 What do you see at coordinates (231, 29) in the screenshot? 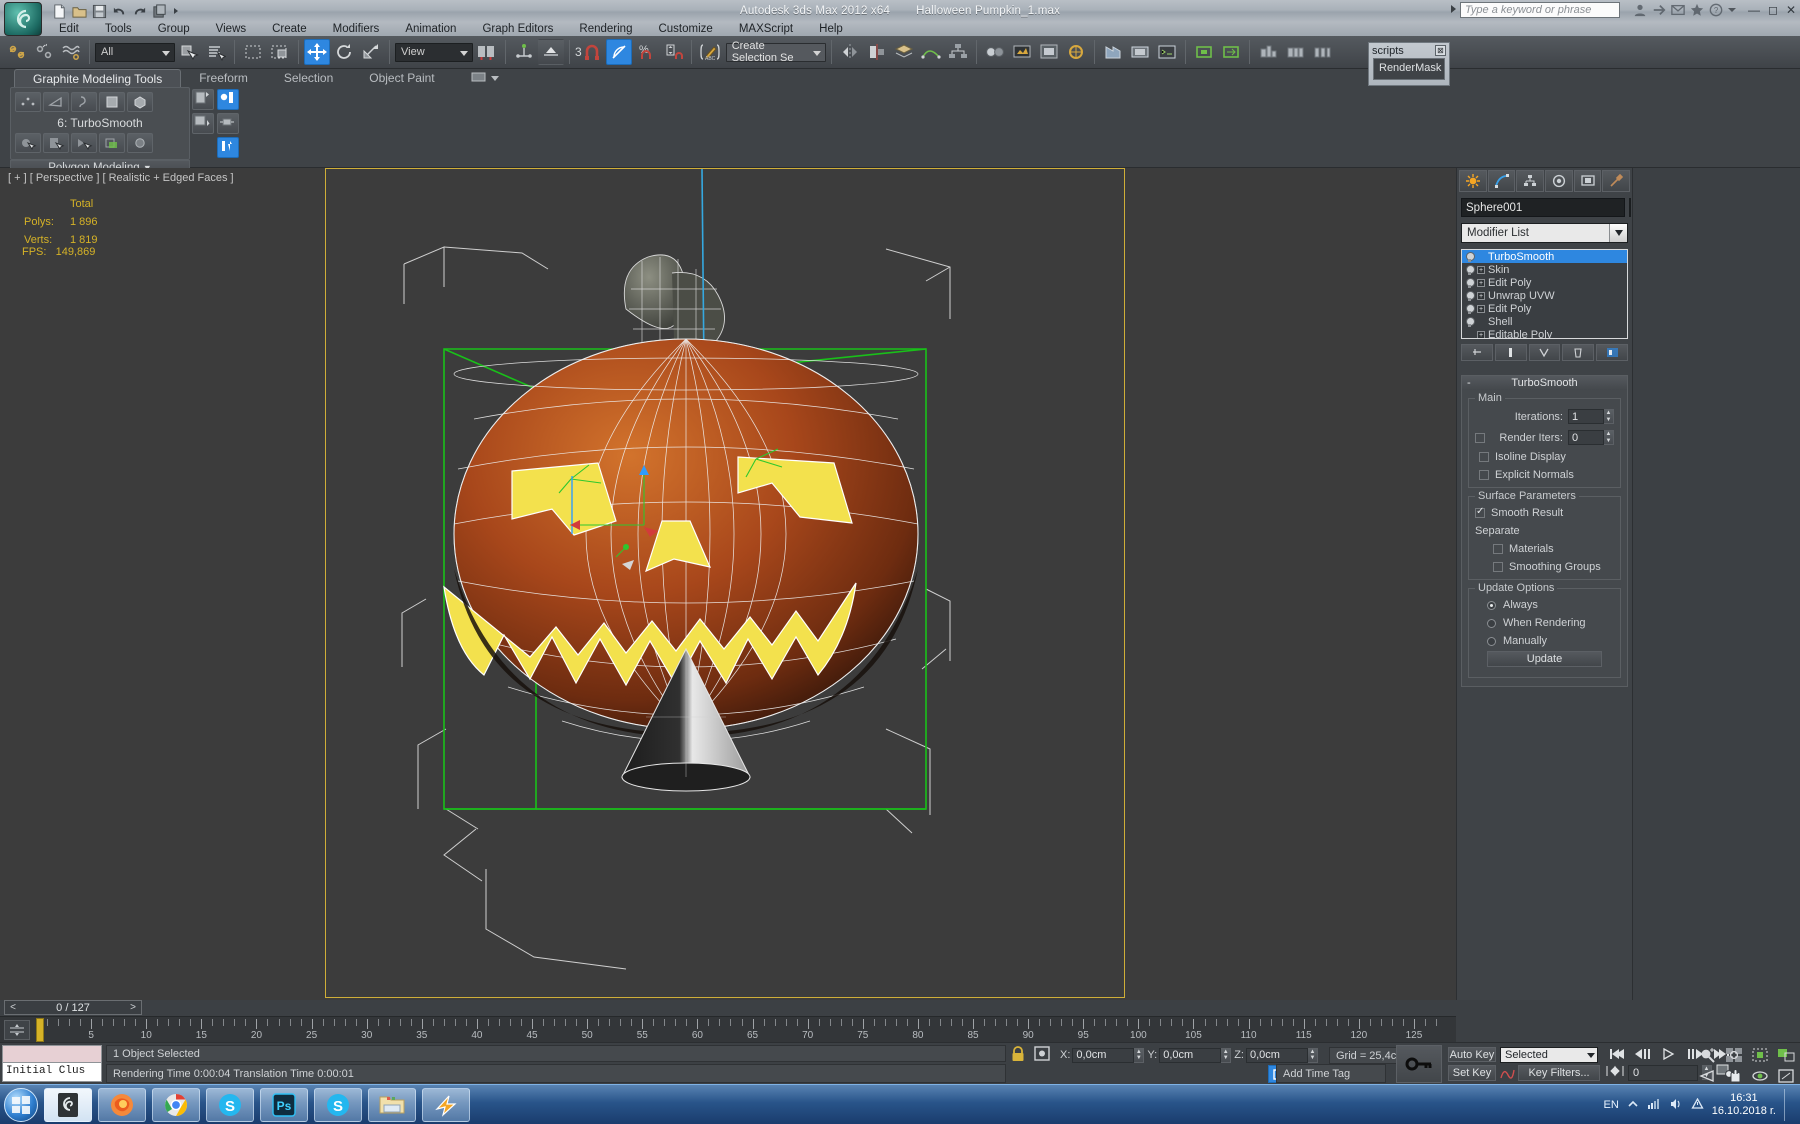
I see `menu-item-views: Views` at bounding box center [231, 29].